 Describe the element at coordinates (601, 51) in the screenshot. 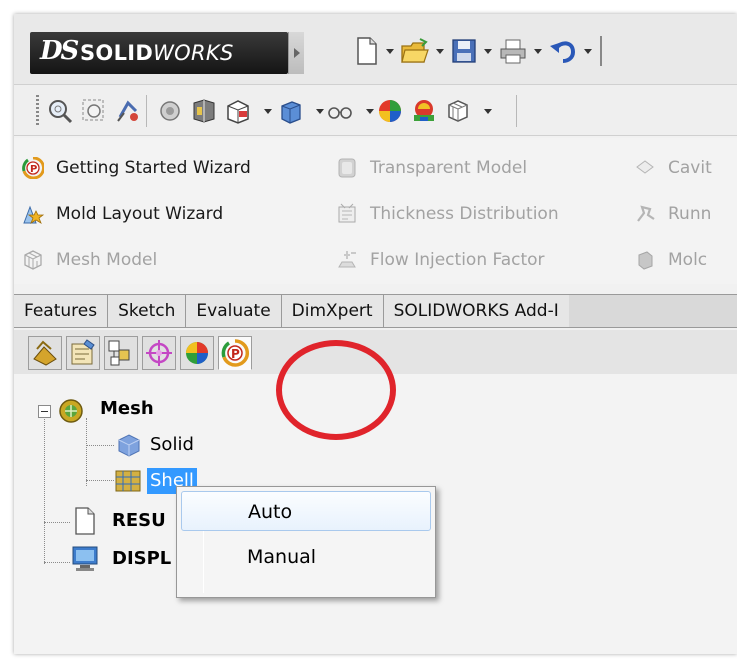

I see `toolbar-divider` at that location.